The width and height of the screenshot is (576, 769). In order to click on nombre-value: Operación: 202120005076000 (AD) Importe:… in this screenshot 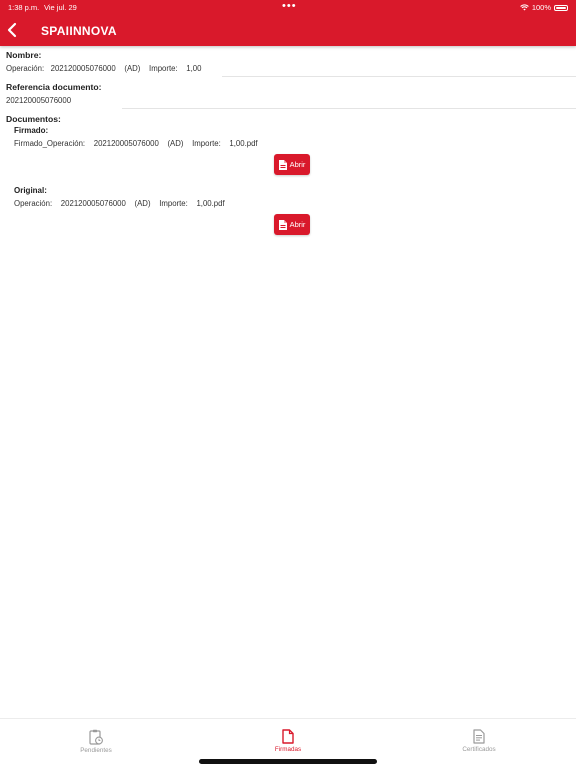, I will do `click(104, 68)`.